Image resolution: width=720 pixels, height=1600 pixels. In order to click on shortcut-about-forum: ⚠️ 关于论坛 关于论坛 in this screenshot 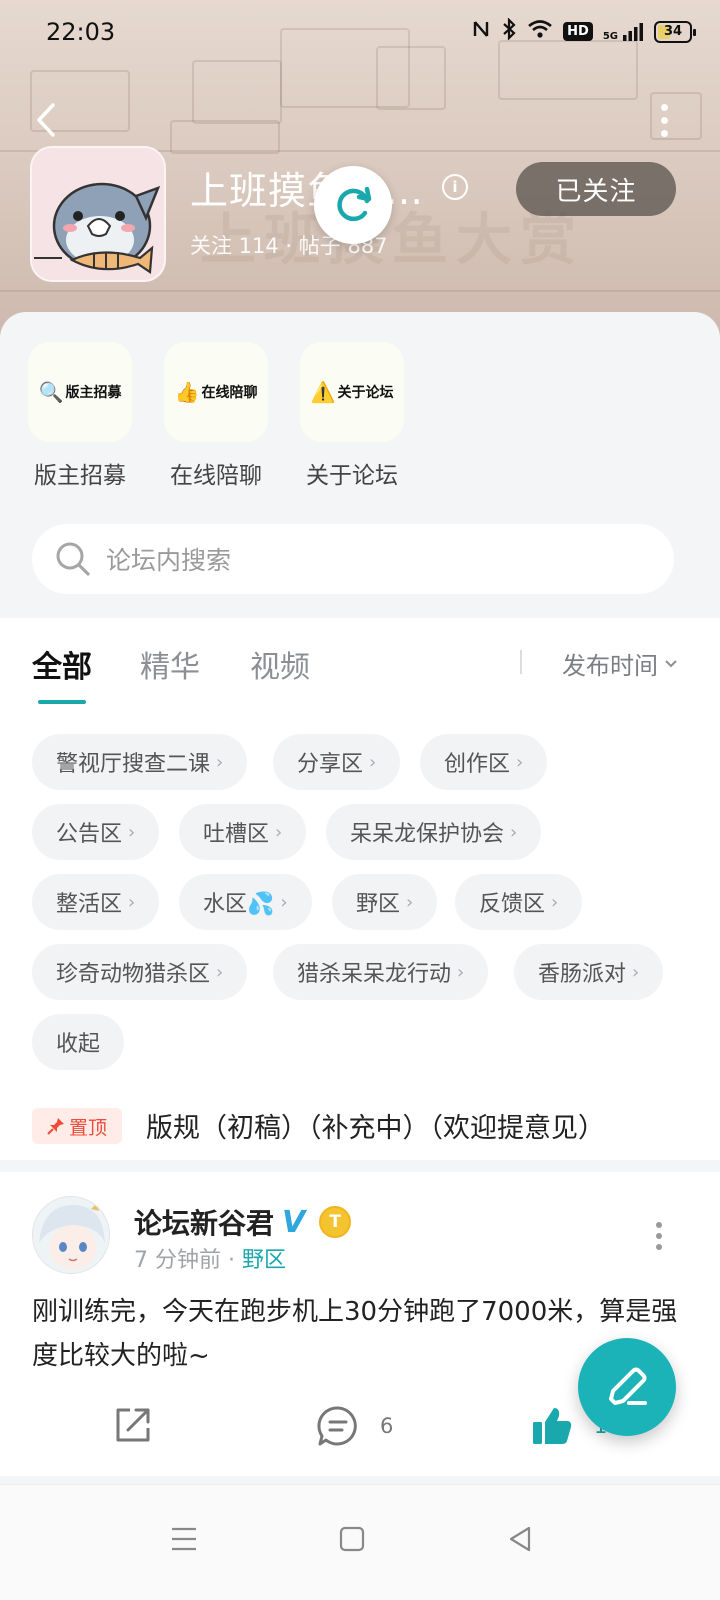, I will do `click(352, 416)`.